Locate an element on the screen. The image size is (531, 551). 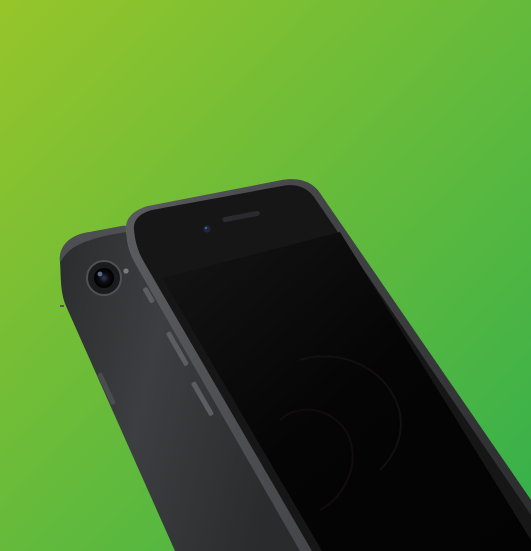
rear-camera-glint is located at coordinates (100, 274).